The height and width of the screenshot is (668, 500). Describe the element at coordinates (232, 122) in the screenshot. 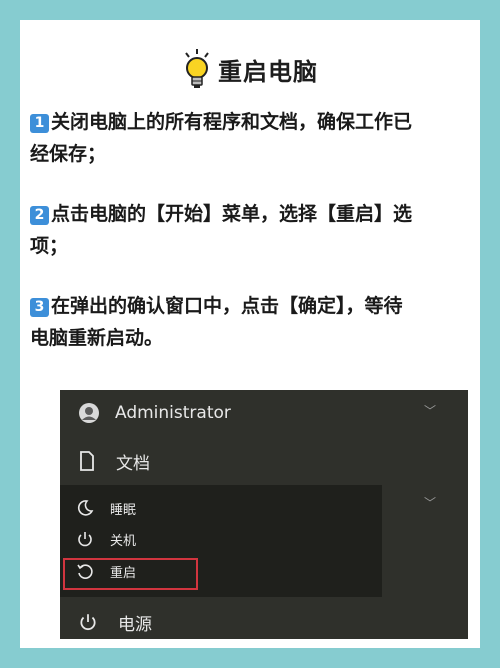

I see `step-text-line1: 关闭电脑上的所有程序和文档，确保工作已` at that location.